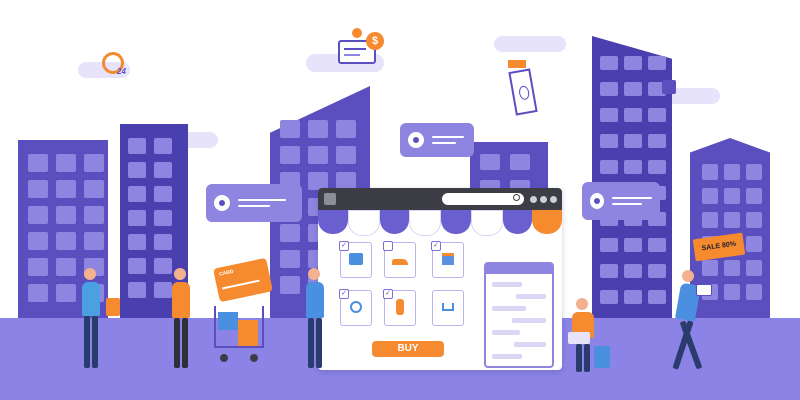  Describe the element at coordinates (685, 322) in the screenshot. I see `running-man-with-megaphone` at that location.